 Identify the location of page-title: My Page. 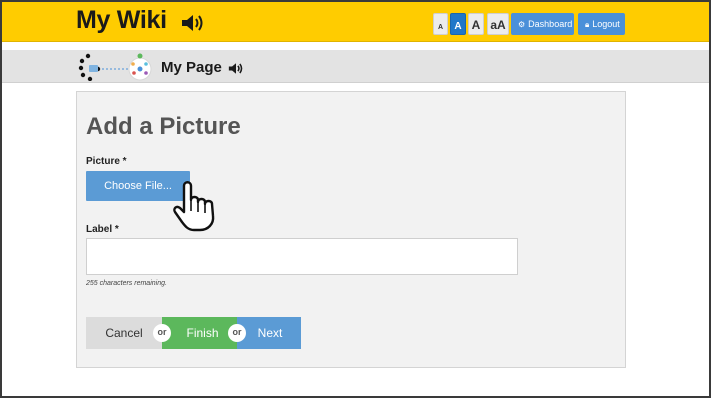
(191, 67).